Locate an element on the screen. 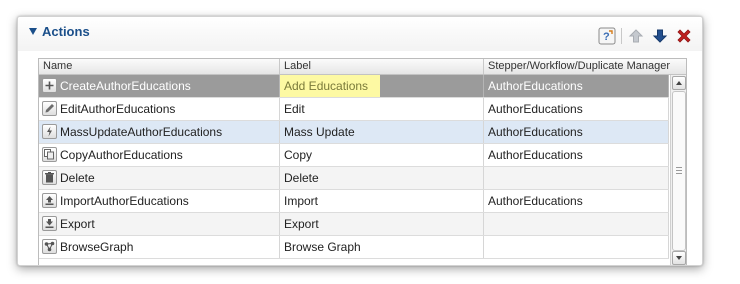 The image size is (740, 284). label-cell: Browse Graph is located at coordinates (382, 247).